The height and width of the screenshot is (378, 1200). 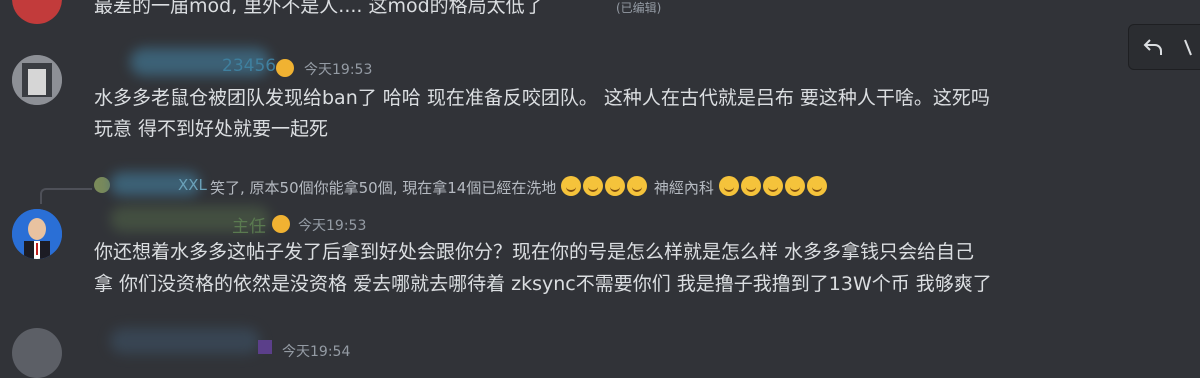 I want to click on reply-text-content: 笑了, 原本50個你能拿50個, 現在拿14個已經在洗地, so click(x=383, y=188).